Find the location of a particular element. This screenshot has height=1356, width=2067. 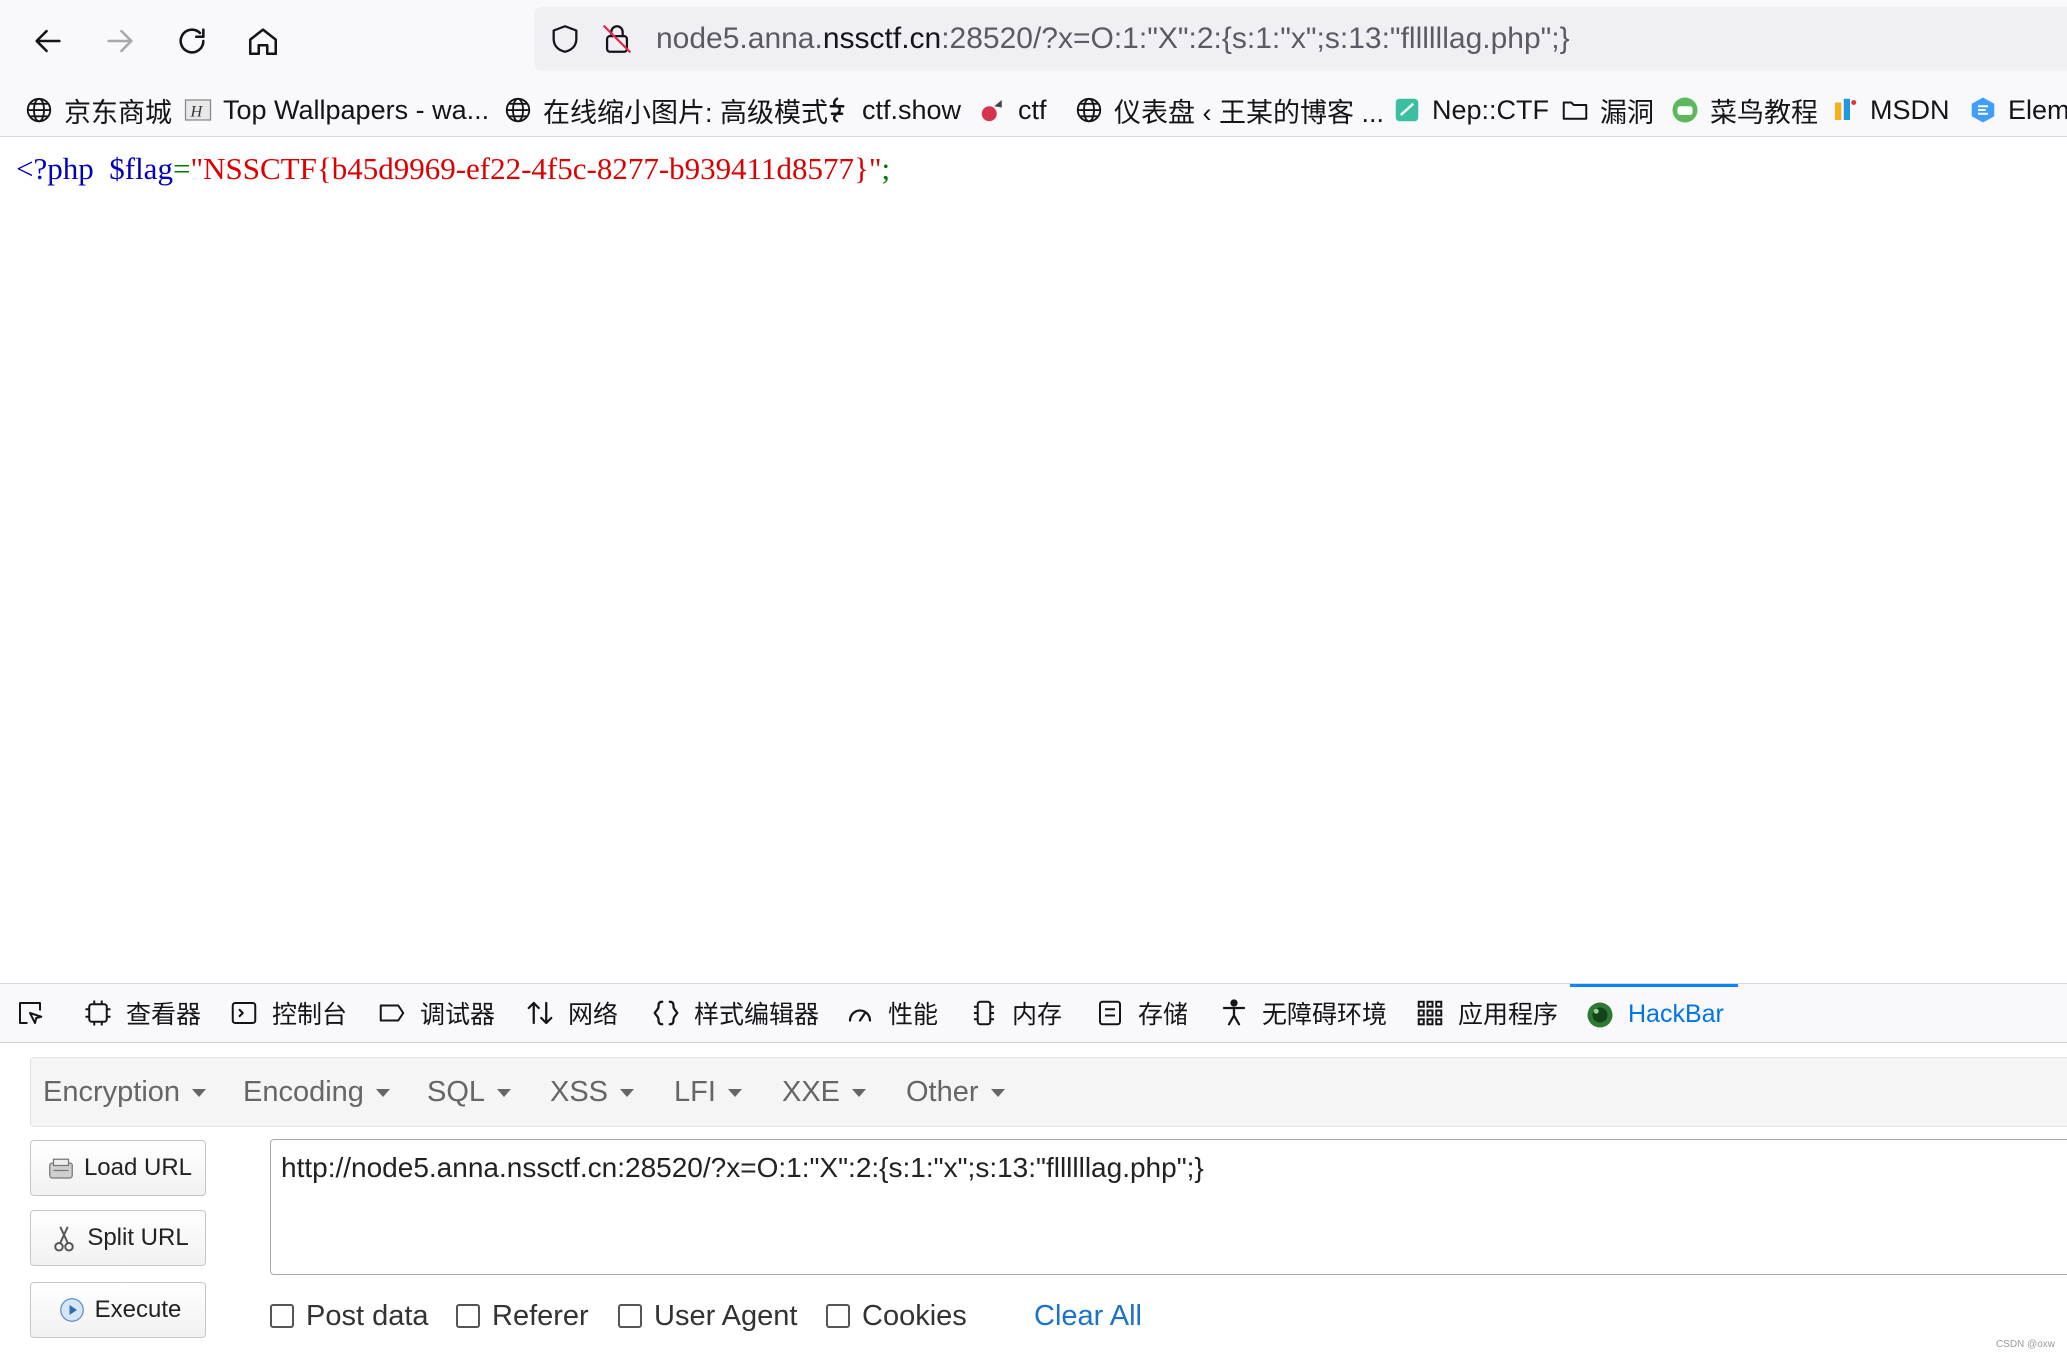

menu-lfi: LFI is located at coordinates (708, 1092).